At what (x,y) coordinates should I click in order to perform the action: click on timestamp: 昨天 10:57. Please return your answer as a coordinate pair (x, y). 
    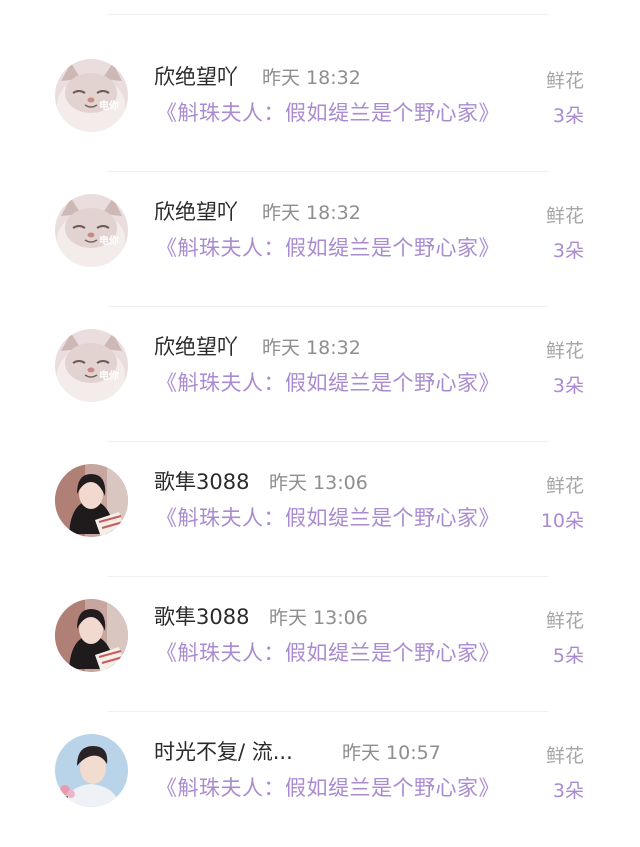
    Looking at the image, I should click on (391, 753).